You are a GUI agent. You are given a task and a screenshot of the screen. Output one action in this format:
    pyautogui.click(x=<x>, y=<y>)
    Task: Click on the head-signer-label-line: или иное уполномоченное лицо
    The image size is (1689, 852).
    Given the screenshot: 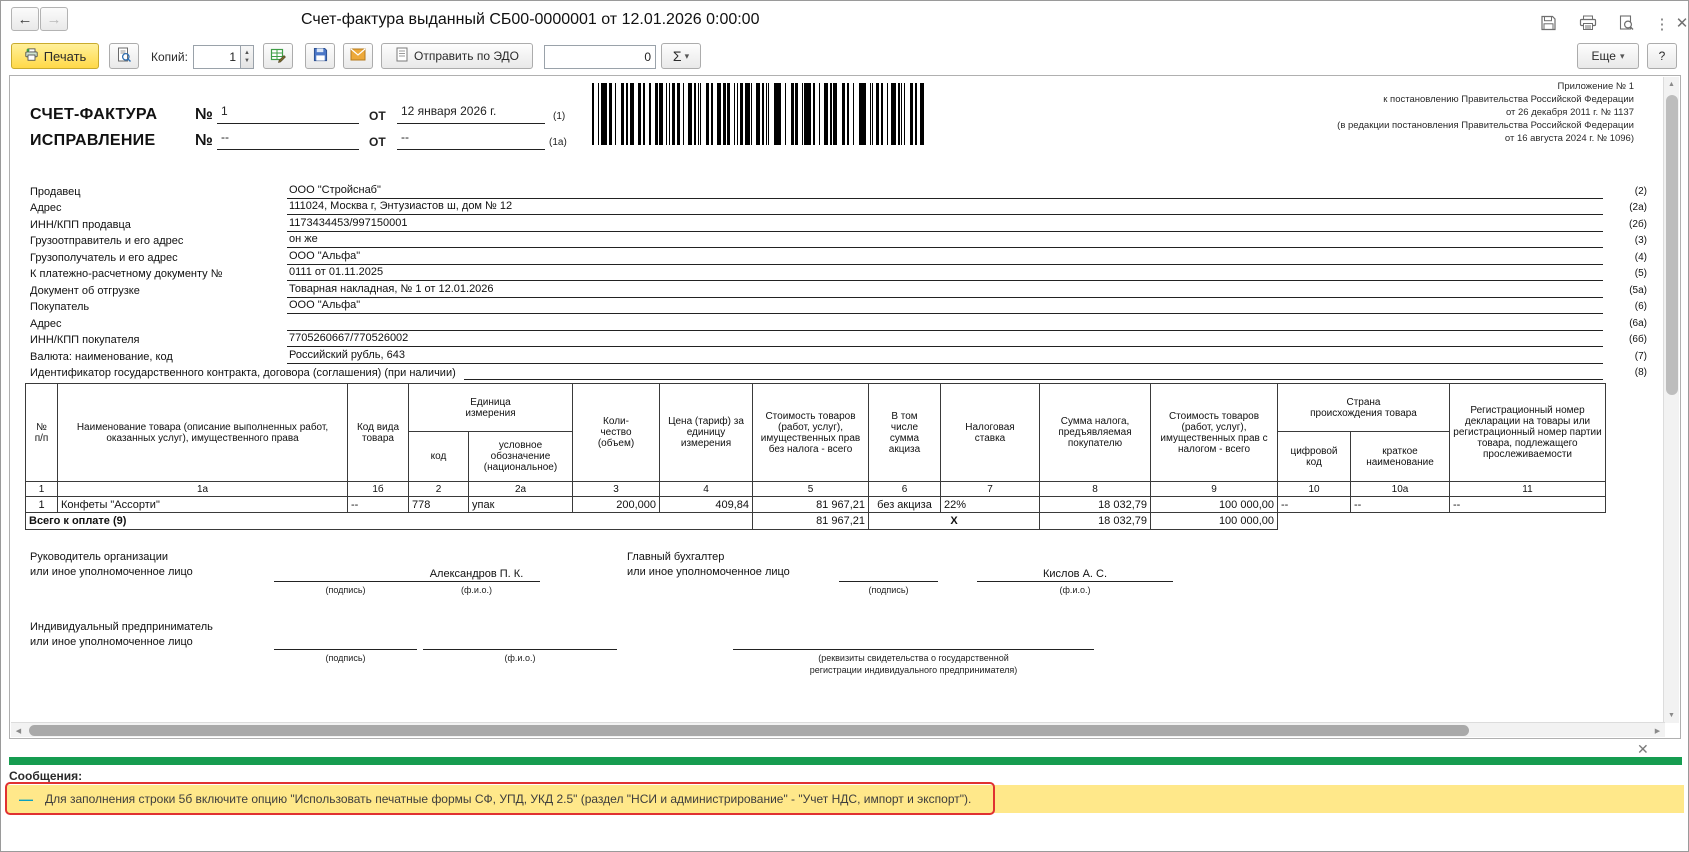 What is the action you would take?
    pyautogui.click(x=111, y=572)
    